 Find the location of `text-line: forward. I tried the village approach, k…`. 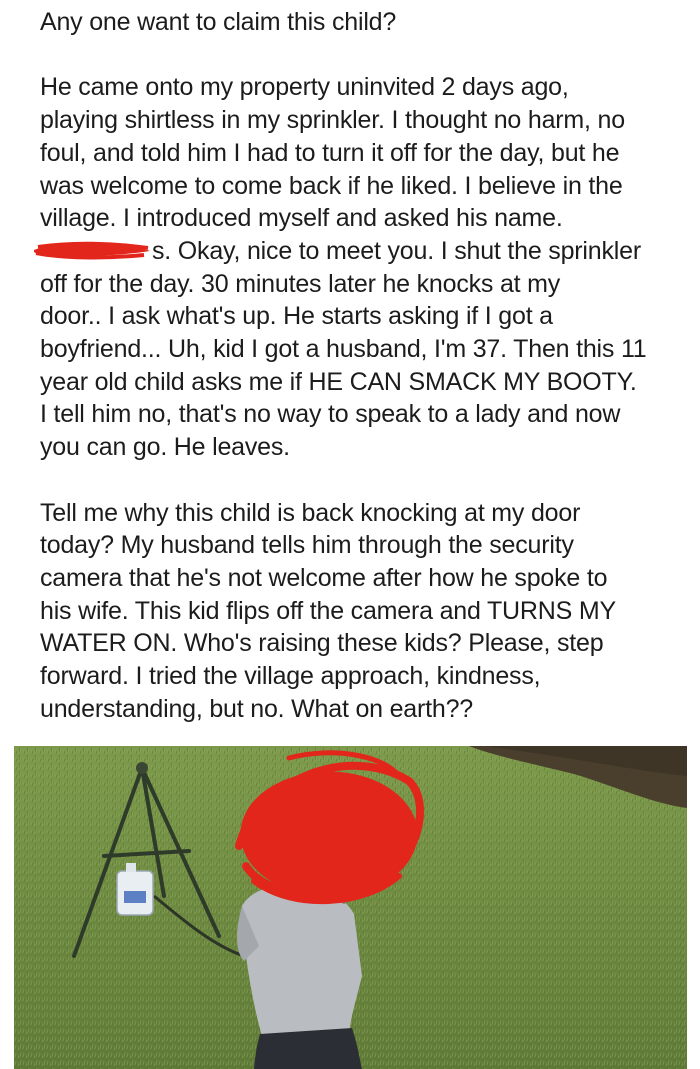

text-line: forward. I tried the village approach, k… is located at coordinates (290, 676).